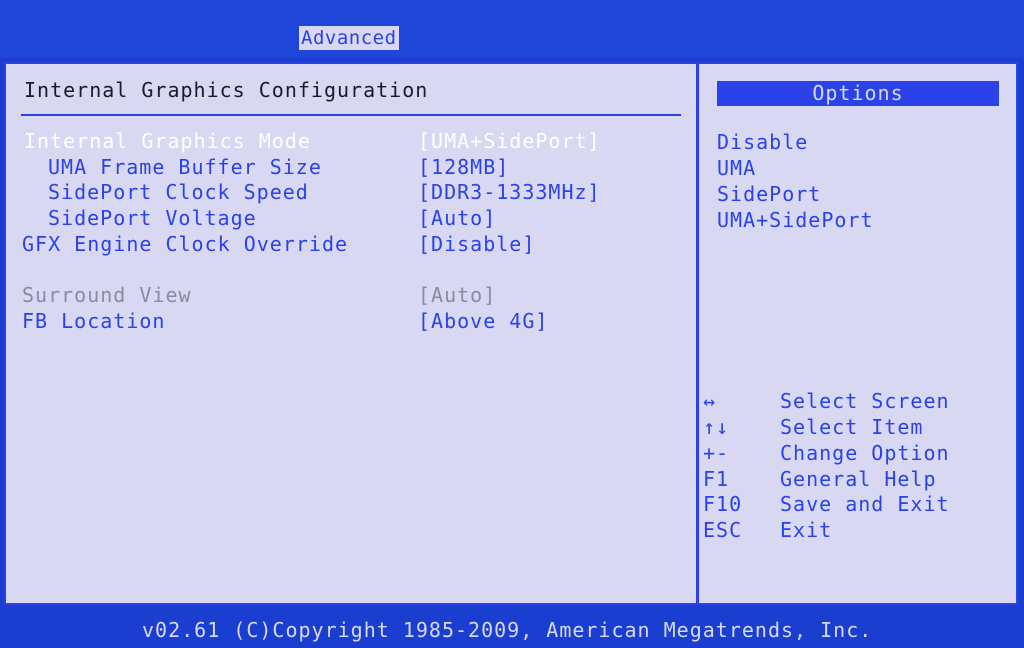 Image resolution: width=1024 pixels, height=648 pixels. I want to click on help-desc: Select Screen, so click(865, 401).